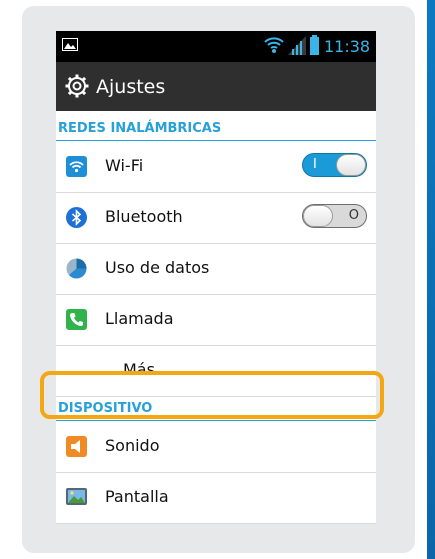 This screenshot has height=559, width=435. I want to click on clock-time: 11:38, so click(347, 46).